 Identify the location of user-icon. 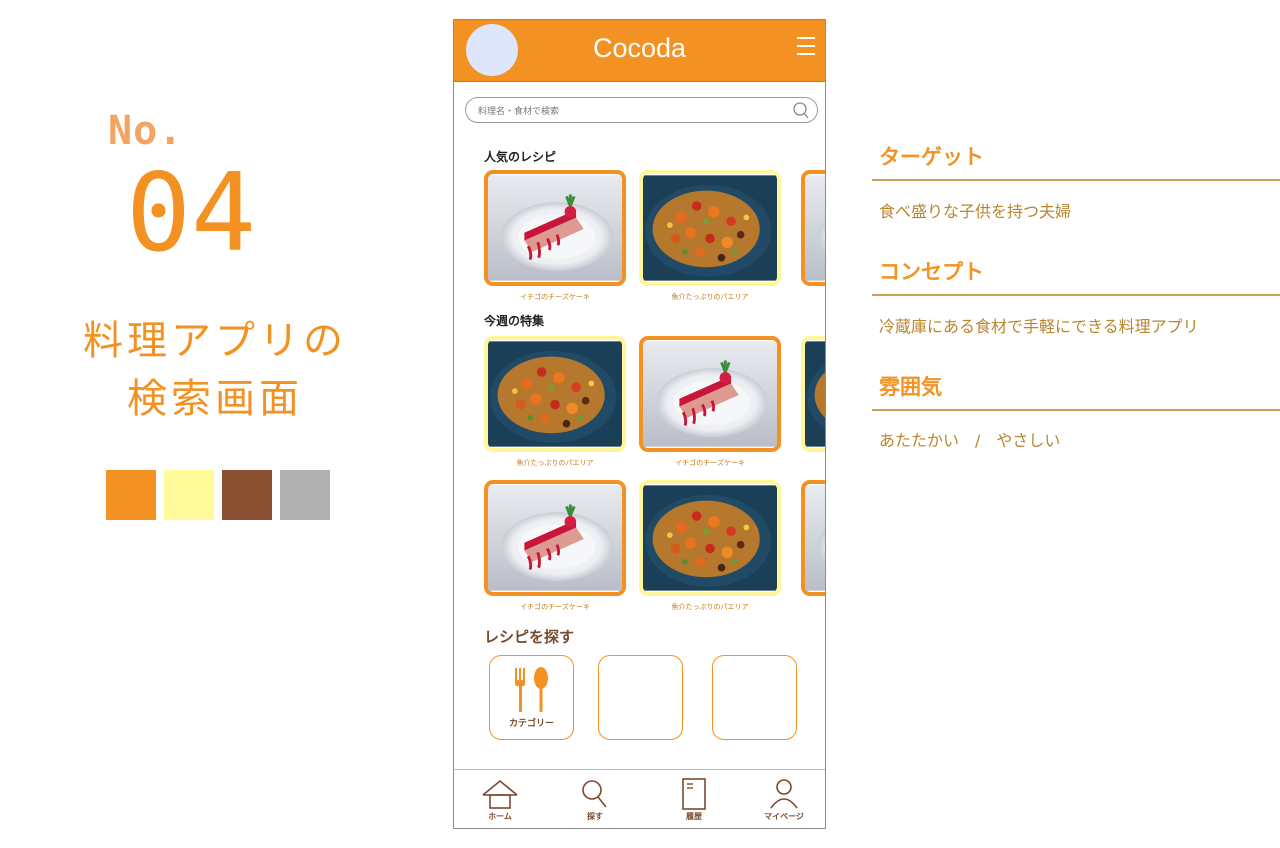
(784, 794).